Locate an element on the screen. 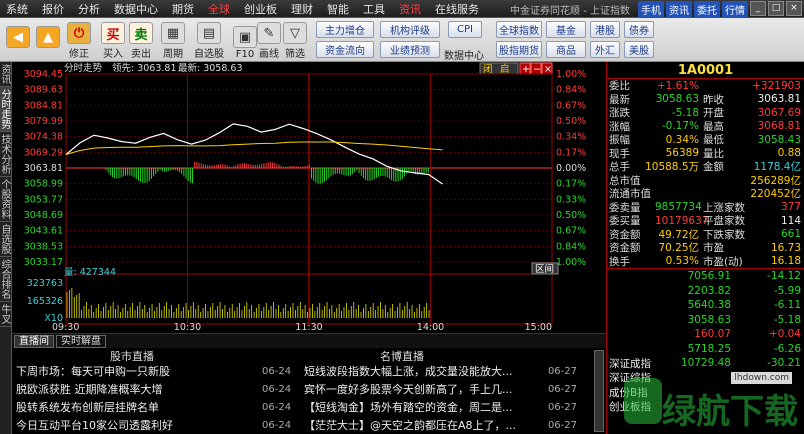  quick-link-button: 机构评级 is located at coordinates (410, 29).